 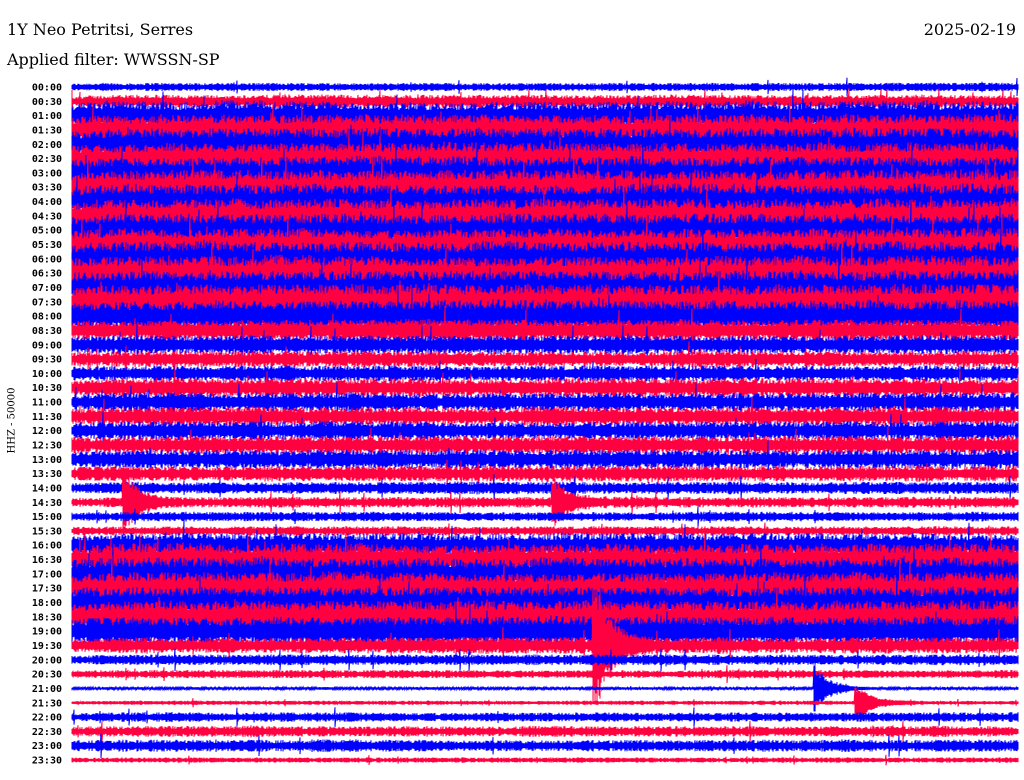 What do you see at coordinates (47, 531) in the screenshot?
I see `time-tick-label: 15:30` at bounding box center [47, 531].